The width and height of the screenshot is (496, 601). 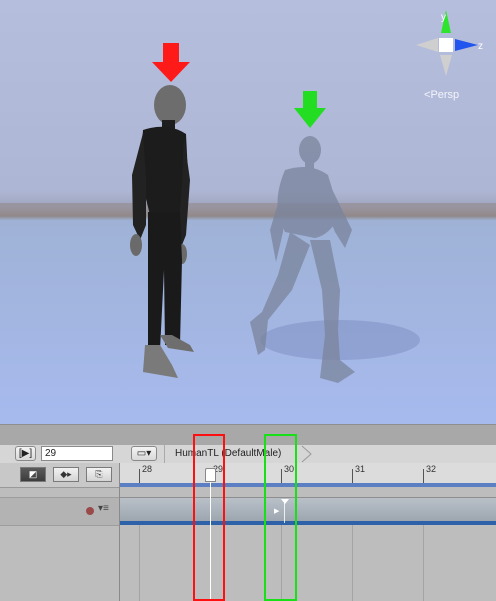 I want to click on clip-menu-icon: ▭▾, so click(x=144, y=453).